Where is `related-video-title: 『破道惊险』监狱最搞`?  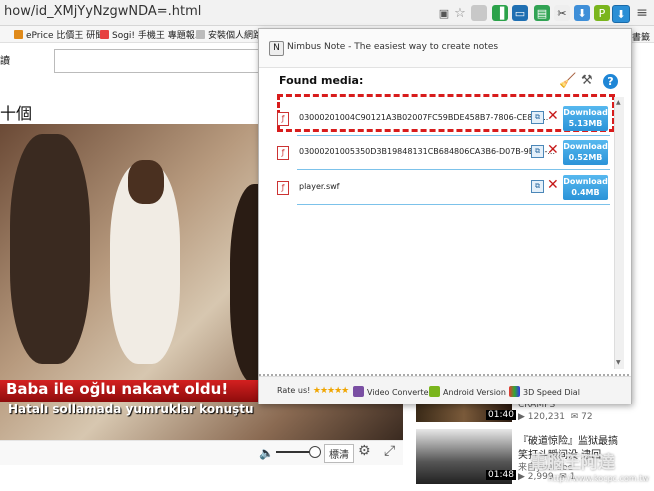
related-video-title: 『破道惊险』监狱最搞 is located at coordinates (568, 439).